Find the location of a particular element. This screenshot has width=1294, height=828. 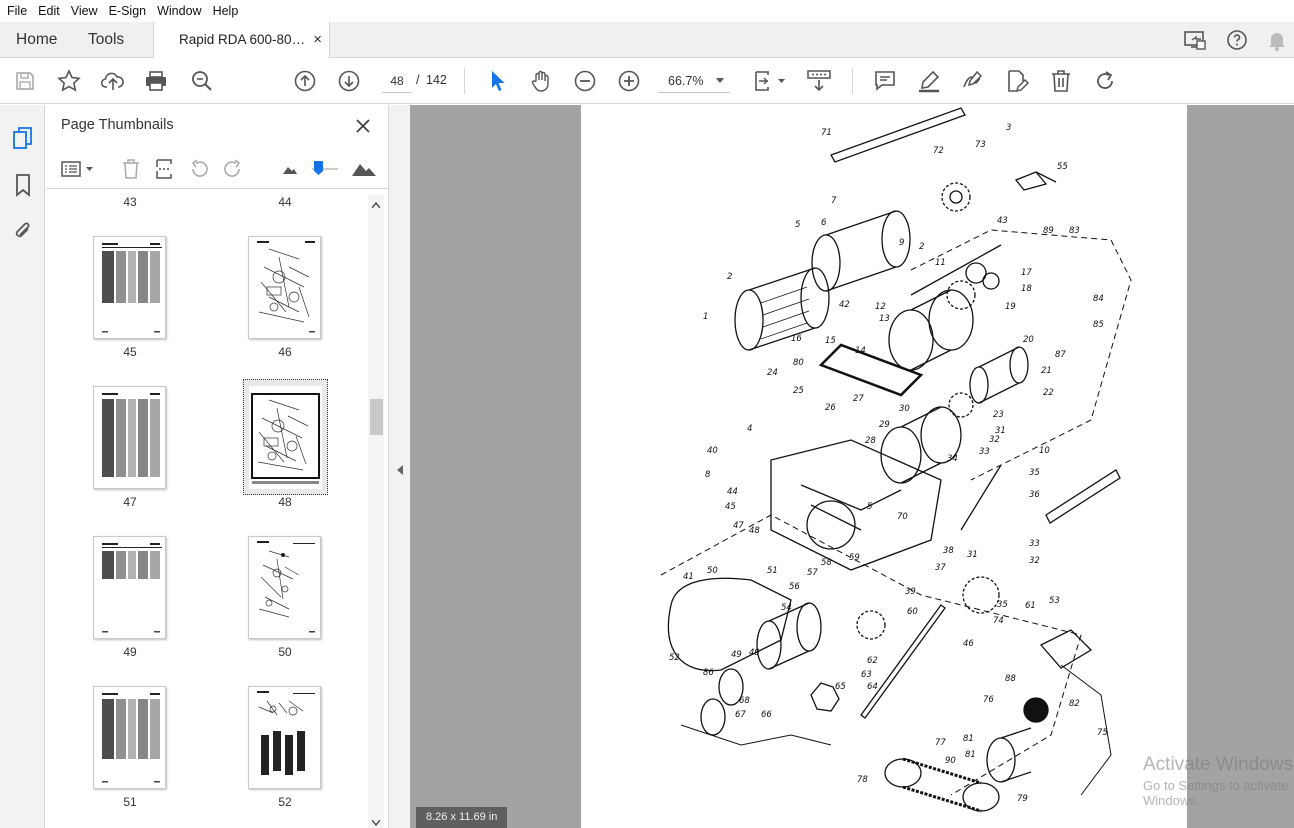

page-number-input is located at coordinates (397, 81).